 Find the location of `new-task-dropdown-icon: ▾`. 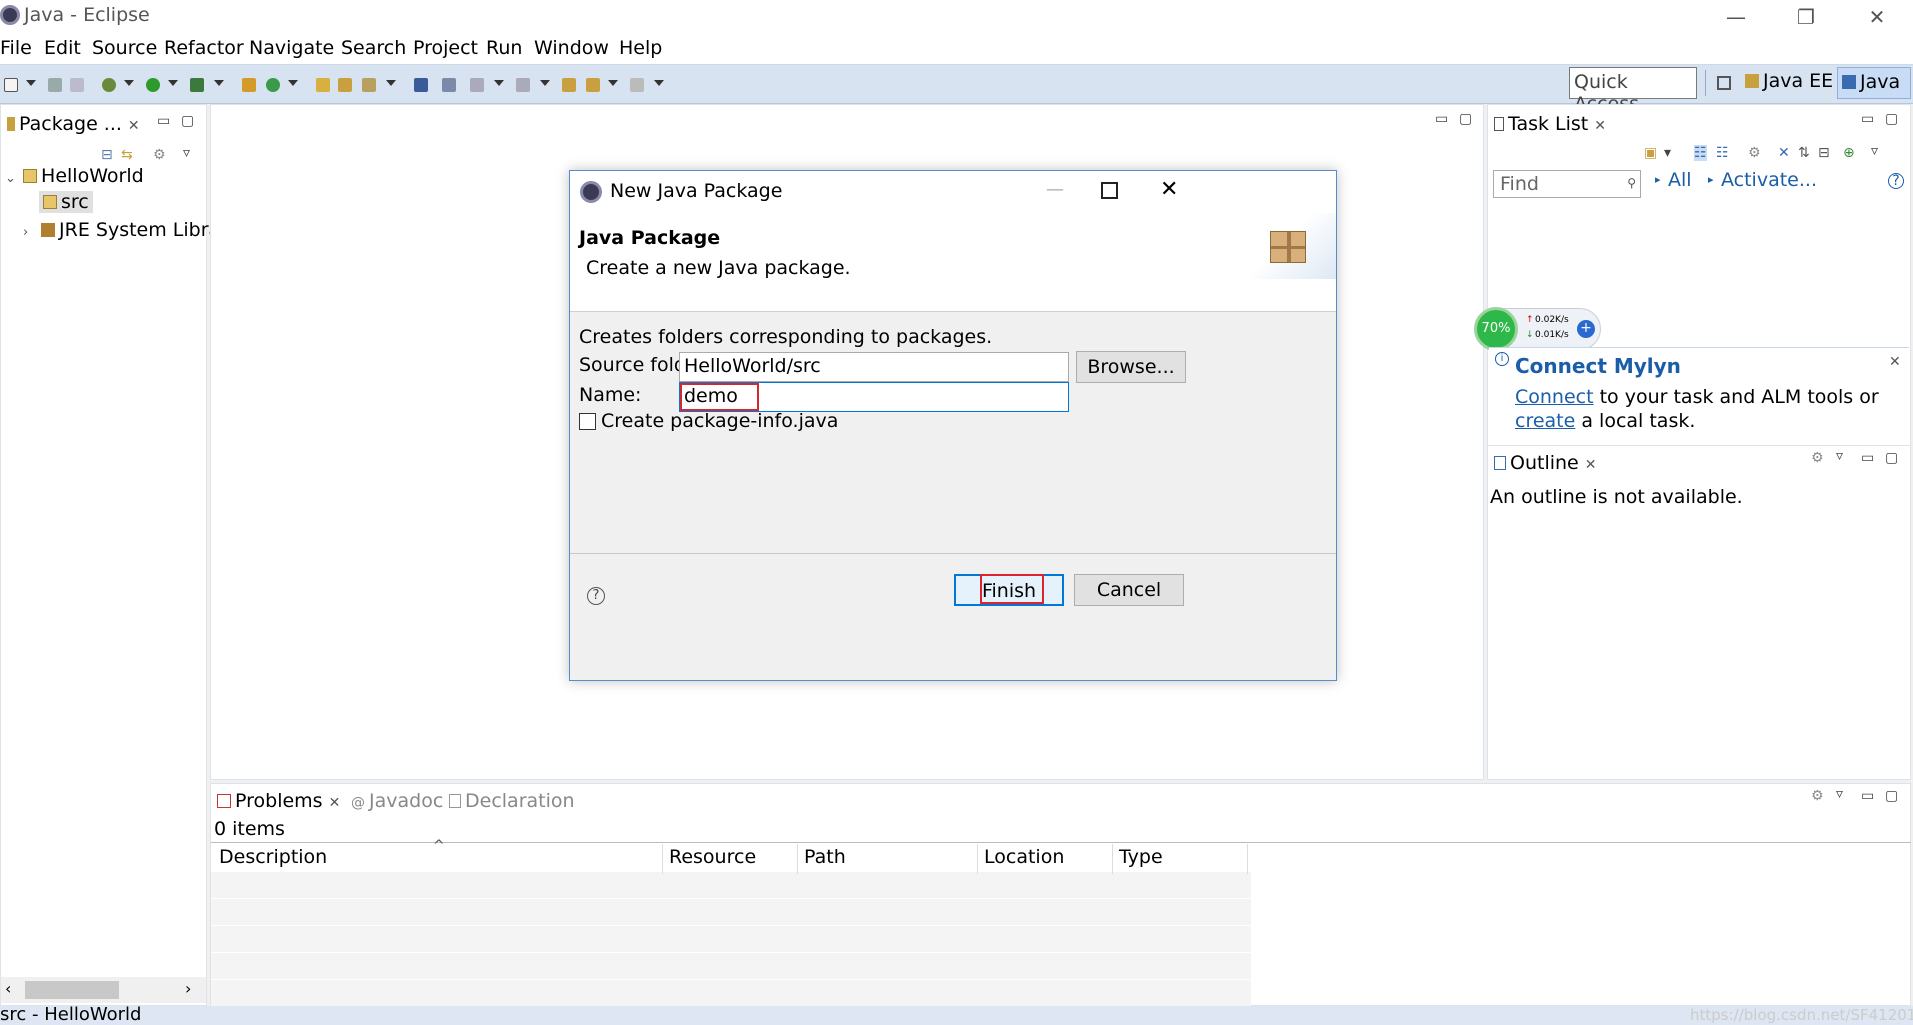

new-task-dropdown-icon: ▾ is located at coordinates (1667, 153).